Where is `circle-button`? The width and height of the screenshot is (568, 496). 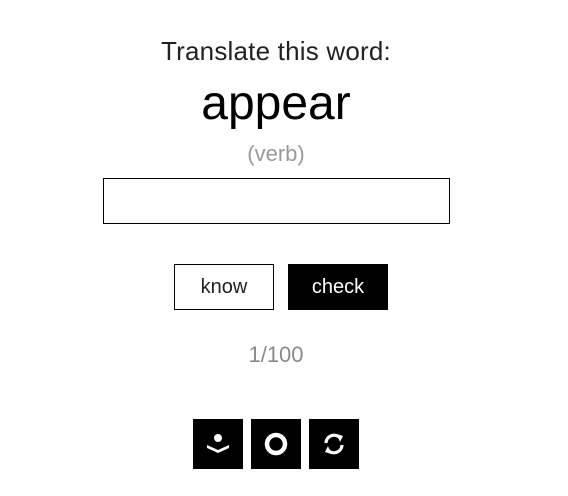
circle-button is located at coordinates (276, 444).